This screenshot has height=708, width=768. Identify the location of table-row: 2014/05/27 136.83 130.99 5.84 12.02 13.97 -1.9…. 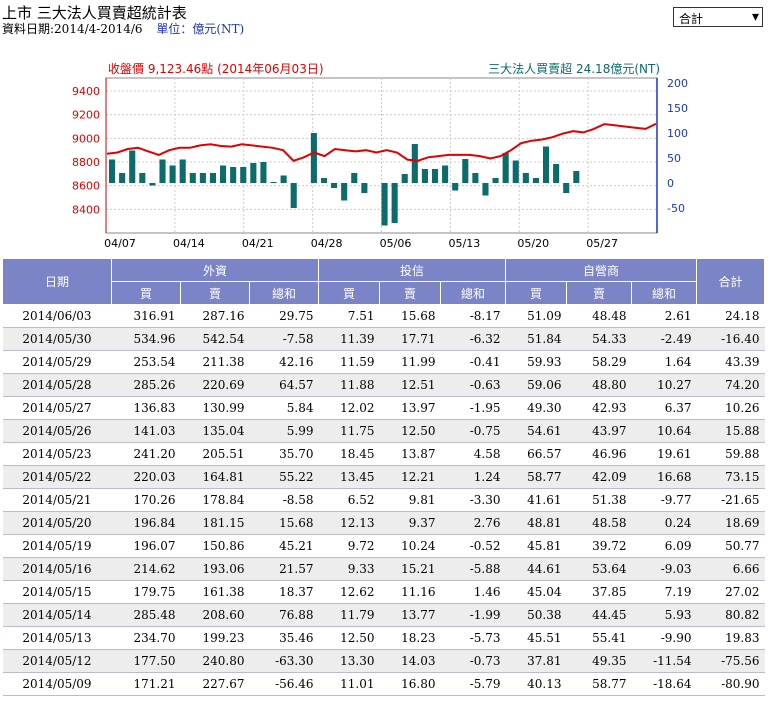
(383, 408).